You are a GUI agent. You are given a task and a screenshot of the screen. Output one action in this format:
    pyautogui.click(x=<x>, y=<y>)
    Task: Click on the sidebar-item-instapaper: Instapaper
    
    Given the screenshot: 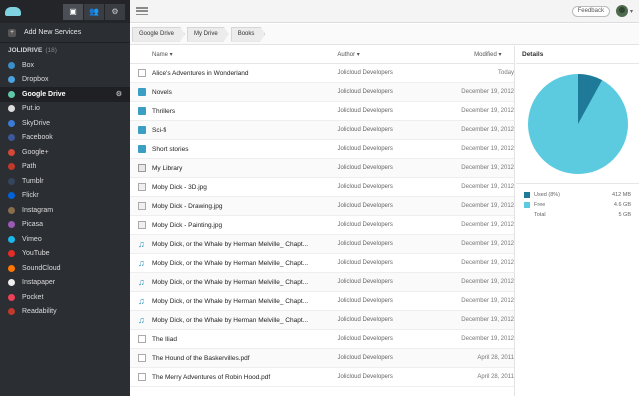 What is the action you would take?
    pyautogui.click(x=65, y=283)
    